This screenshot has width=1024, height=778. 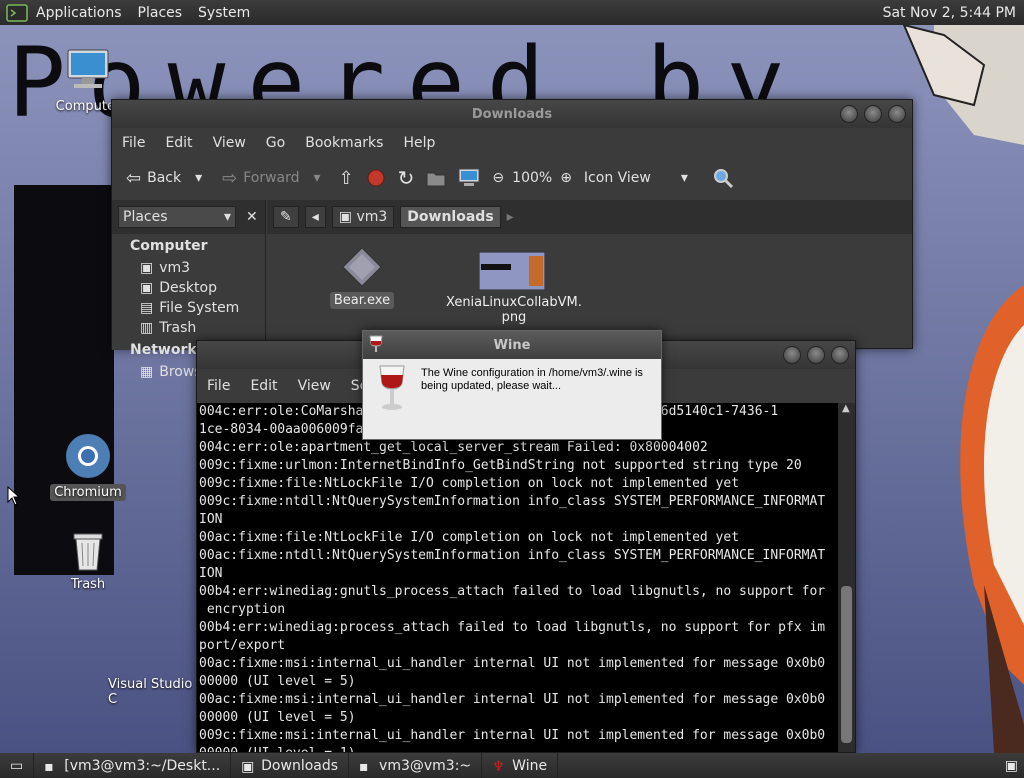 I want to click on up-arrow-icon: ⇧, so click(x=346, y=178).